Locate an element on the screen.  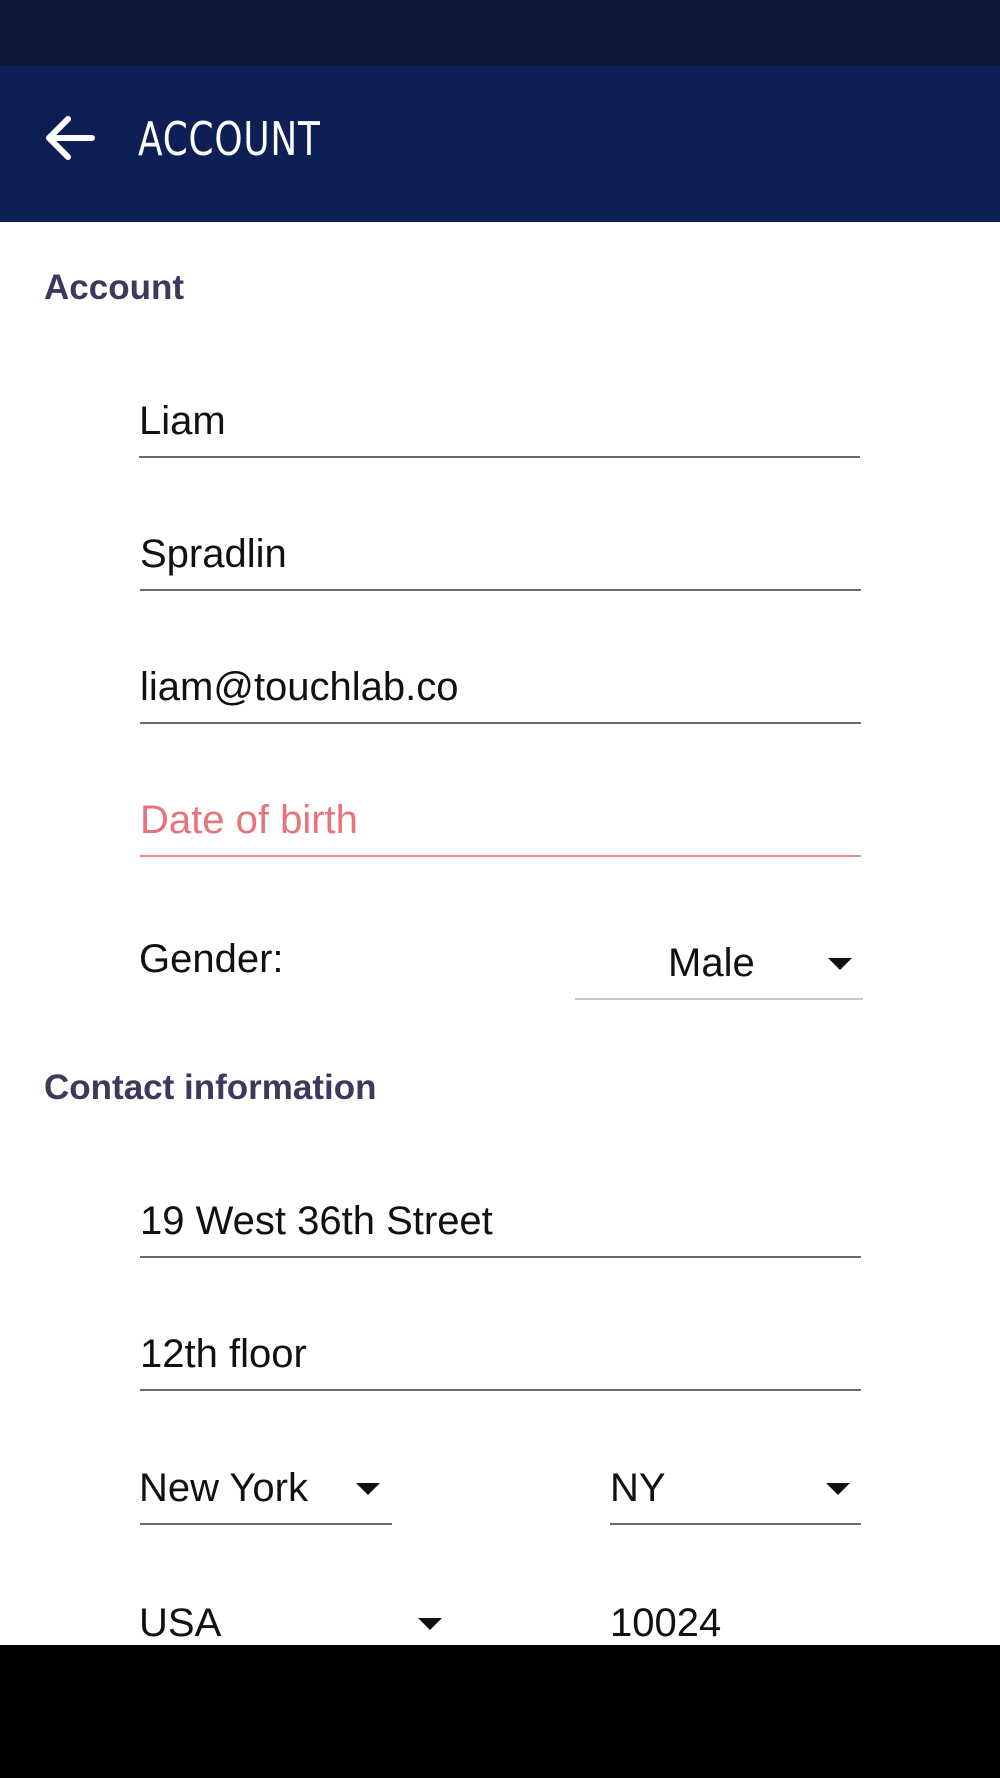
section-header-account: Account is located at coordinates (114, 287).